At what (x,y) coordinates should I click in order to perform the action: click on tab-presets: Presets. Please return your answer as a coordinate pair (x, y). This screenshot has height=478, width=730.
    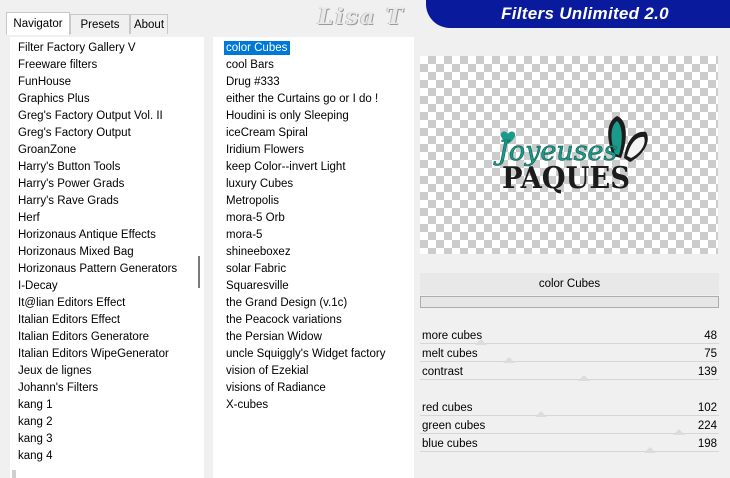
    Looking at the image, I should click on (100, 24).